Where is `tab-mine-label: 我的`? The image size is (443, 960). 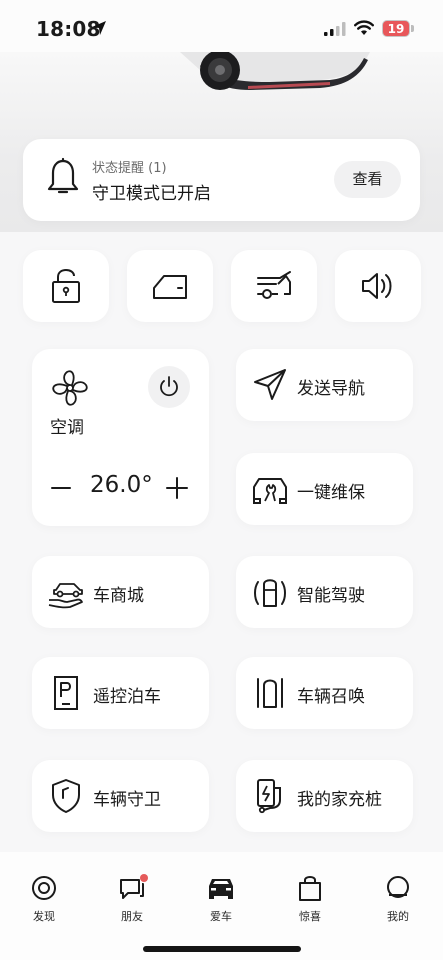 tab-mine-label: 我的 is located at coordinates (398, 916).